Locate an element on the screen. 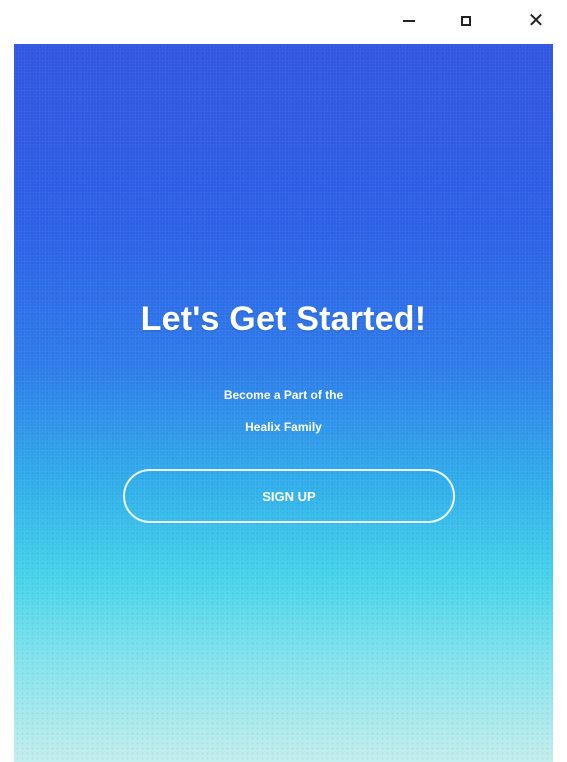 This screenshot has width=567, height=762. sign-up-button: SIGN UP is located at coordinates (289, 496).